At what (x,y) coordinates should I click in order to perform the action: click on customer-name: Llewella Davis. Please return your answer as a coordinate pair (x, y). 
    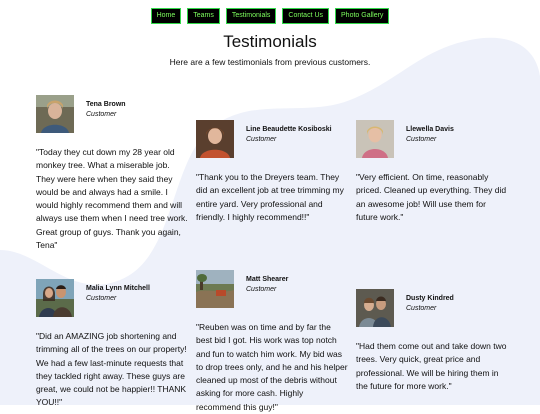
    Looking at the image, I should click on (430, 129).